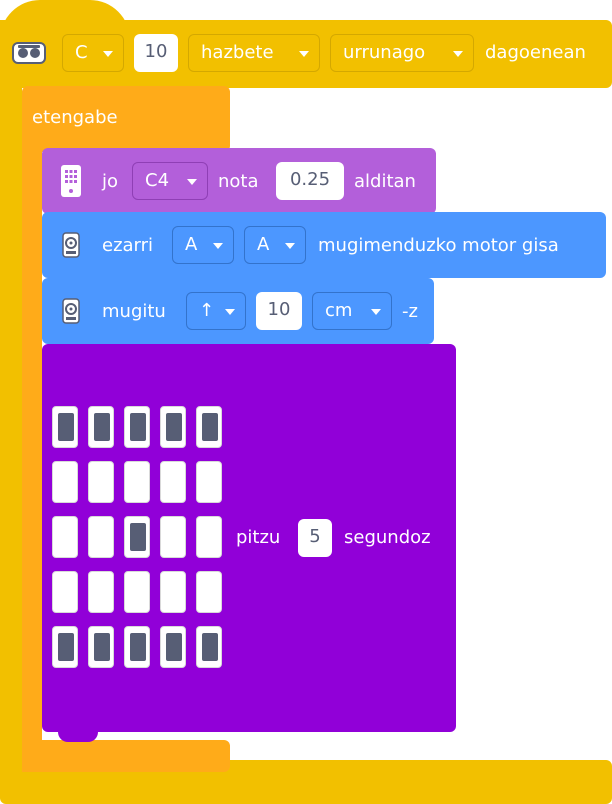 This screenshot has height=804, width=612. Describe the element at coordinates (101, 537) in the screenshot. I see `led-cell-r2c1` at that location.